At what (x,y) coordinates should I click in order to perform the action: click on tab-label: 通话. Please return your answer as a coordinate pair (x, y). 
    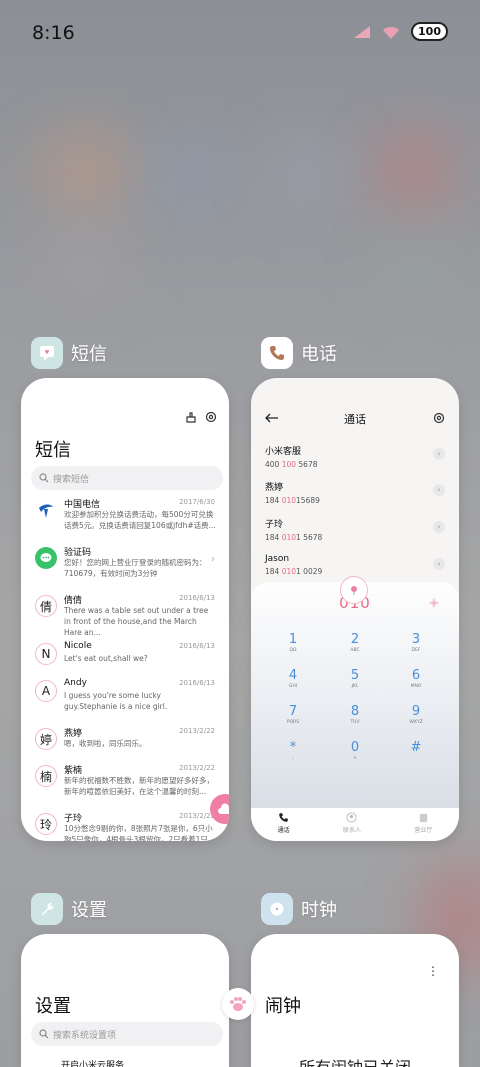
    Looking at the image, I should click on (283, 830).